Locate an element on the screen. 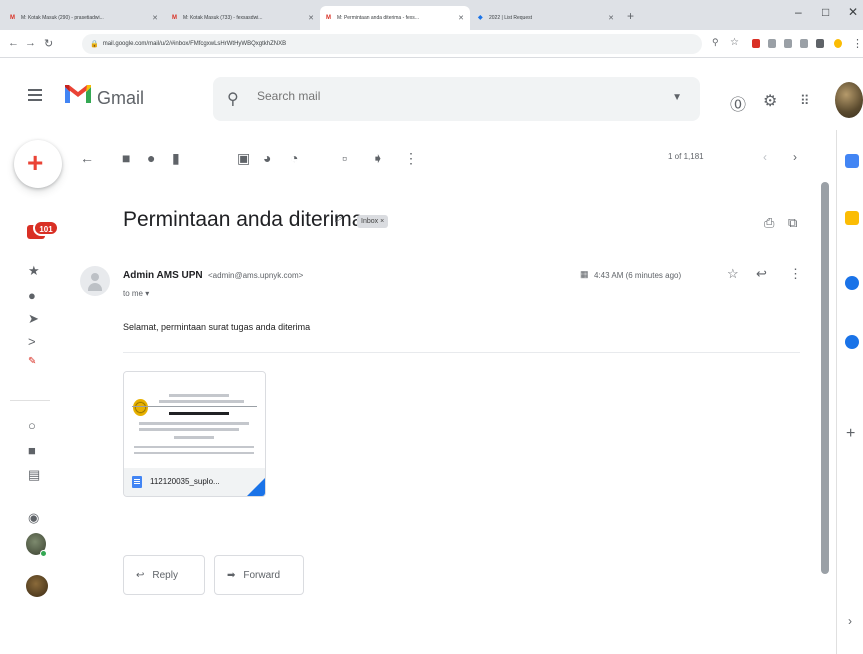 The image size is (863, 654). tasks-icon is located at coordinates (852, 283).